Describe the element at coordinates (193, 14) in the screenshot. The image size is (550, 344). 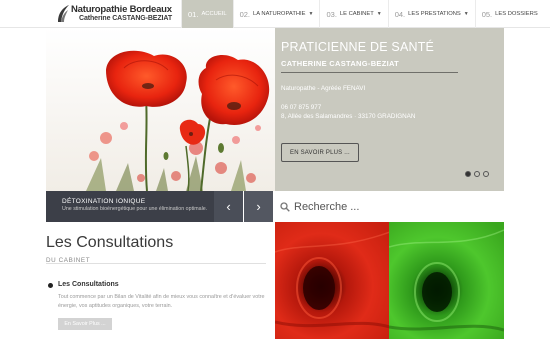
I see `nav-item-number: 01.` at that location.